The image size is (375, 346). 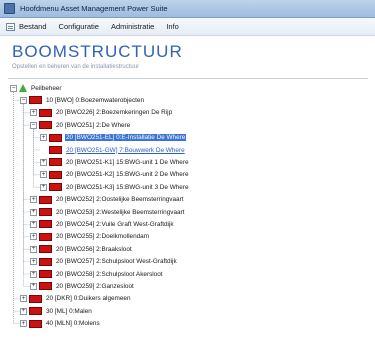 I want to click on list-icon, so click(x=10, y=26).